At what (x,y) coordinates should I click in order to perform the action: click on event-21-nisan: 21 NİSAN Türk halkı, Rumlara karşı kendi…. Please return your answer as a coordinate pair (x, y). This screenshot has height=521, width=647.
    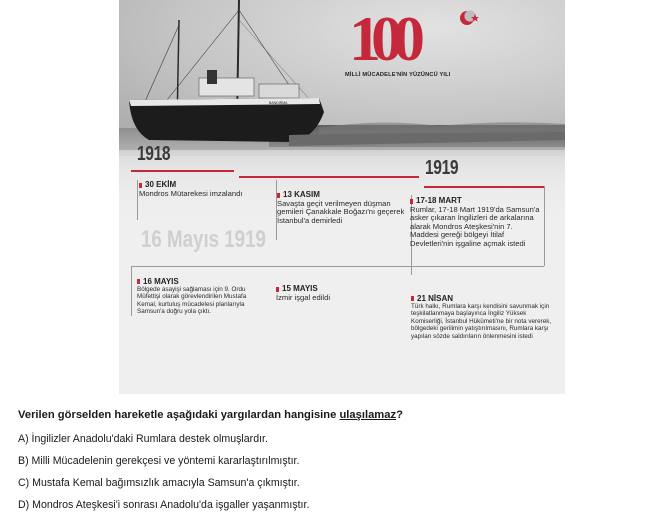
    Looking at the image, I should click on (485, 318).